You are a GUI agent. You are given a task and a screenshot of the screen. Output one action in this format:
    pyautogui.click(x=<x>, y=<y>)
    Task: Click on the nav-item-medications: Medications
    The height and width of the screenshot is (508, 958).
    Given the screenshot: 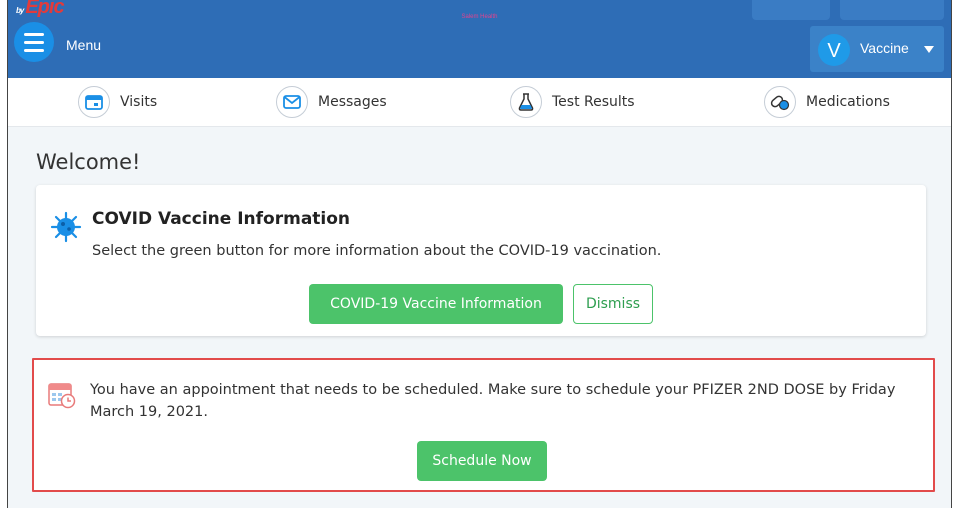 What is the action you would take?
    pyautogui.click(x=827, y=102)
    